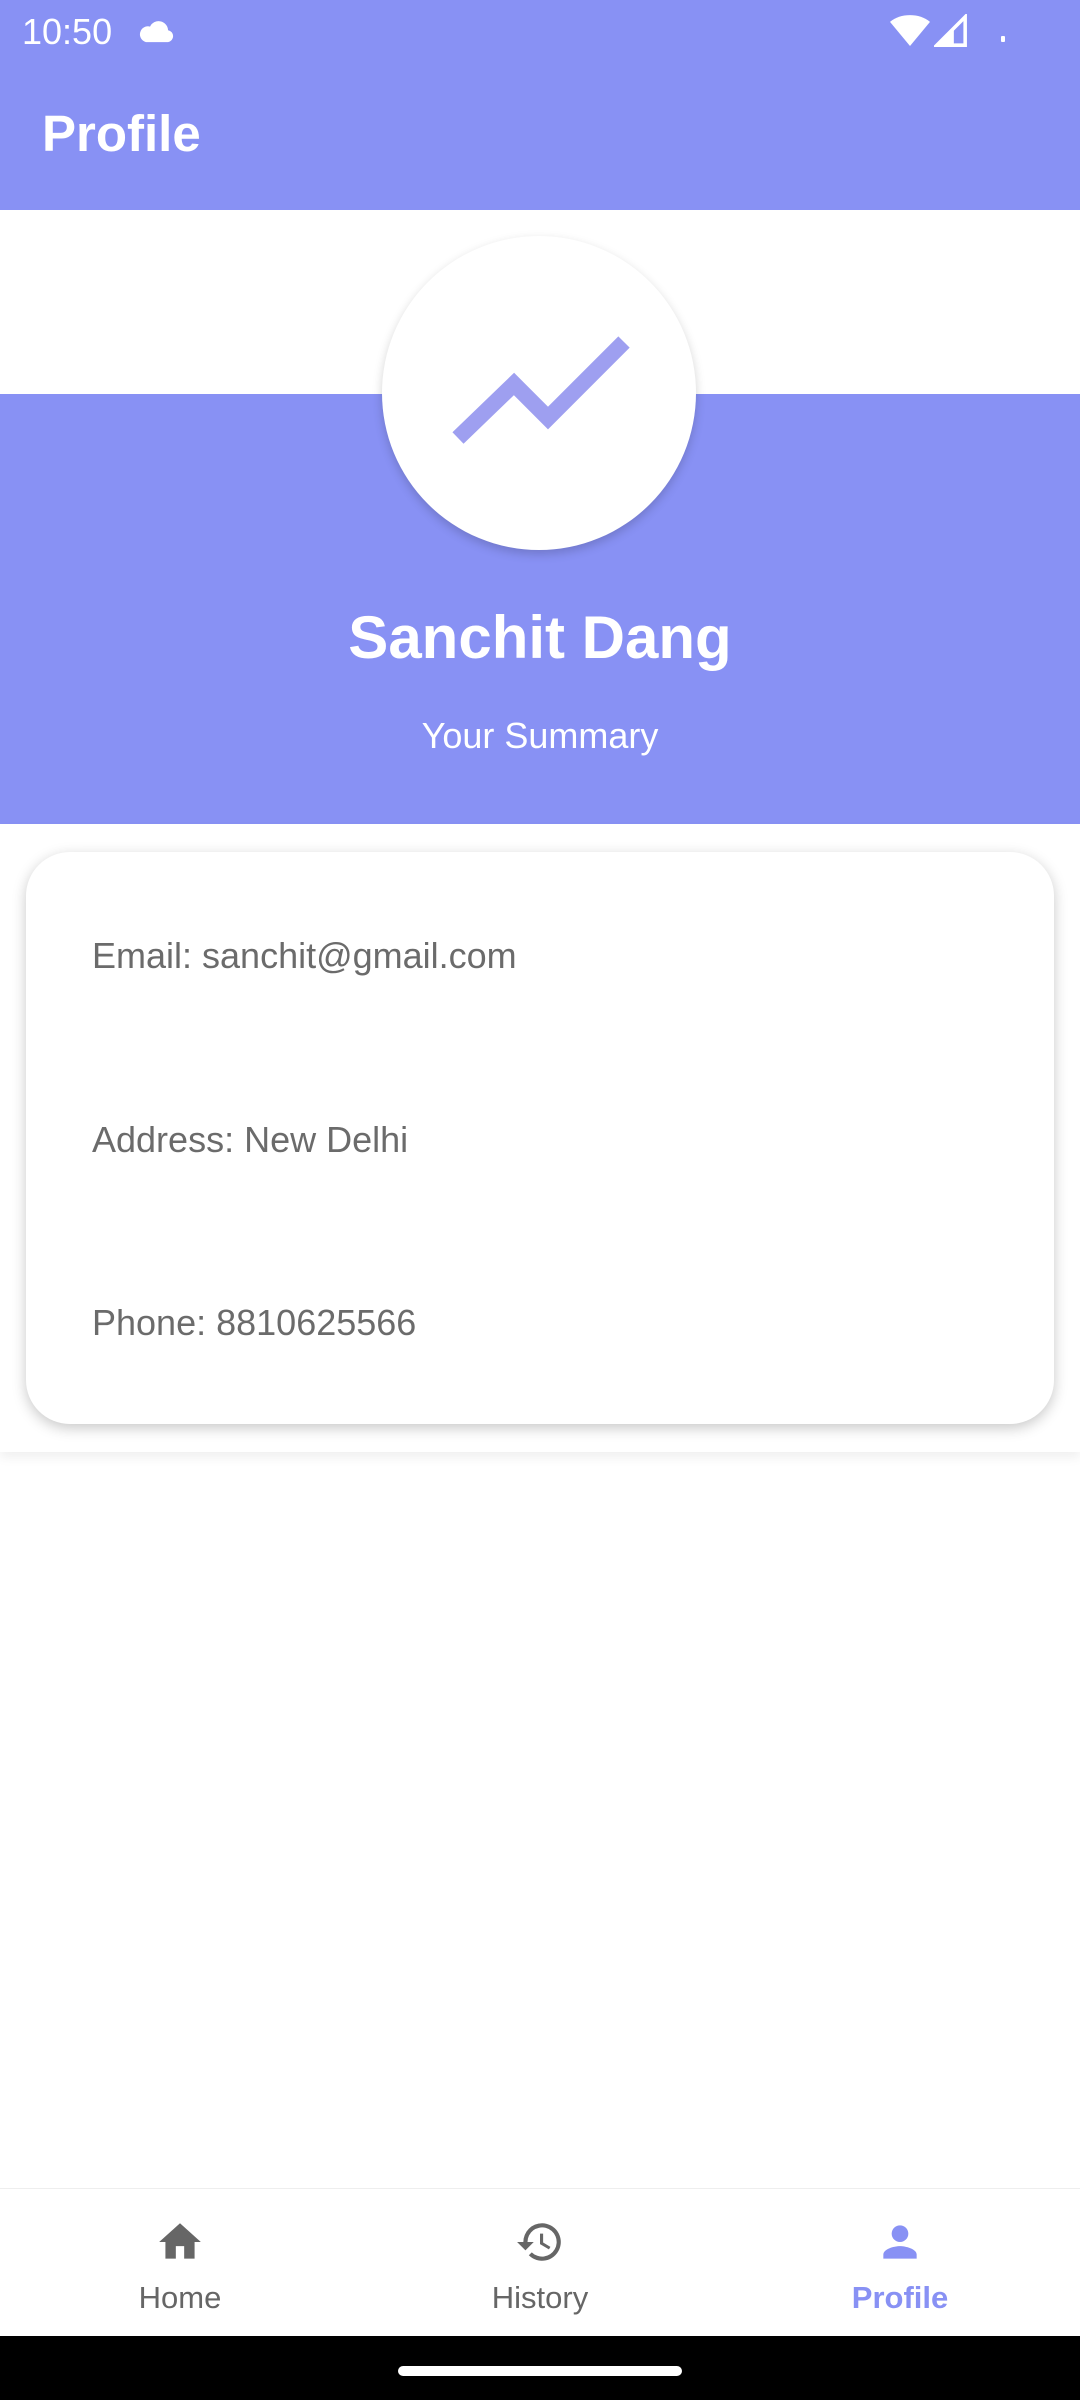 This screenshot has height=2400, width=1080. Describe the element at coordinates (950, 30) in the screenshot. I see `cell-signal-icon` at that location.